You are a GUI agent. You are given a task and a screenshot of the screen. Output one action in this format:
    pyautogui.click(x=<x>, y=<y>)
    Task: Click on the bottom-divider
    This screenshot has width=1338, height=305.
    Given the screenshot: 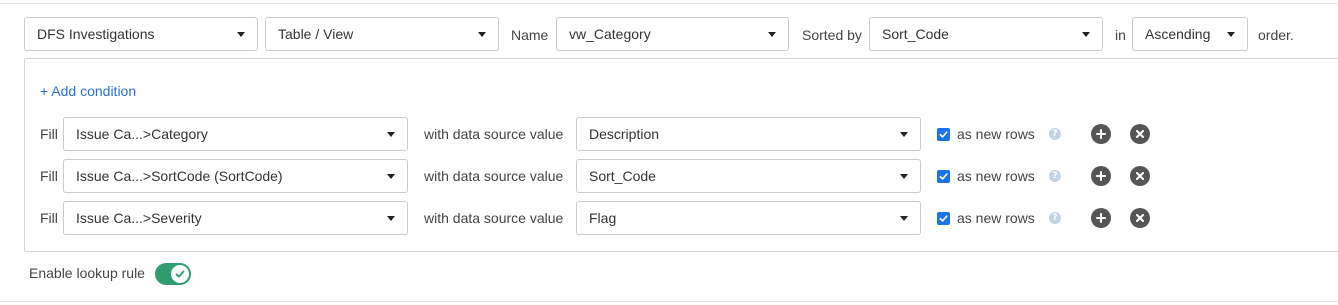 What is the action you would take?
    pyautogui.click(x=669, y=301)
    